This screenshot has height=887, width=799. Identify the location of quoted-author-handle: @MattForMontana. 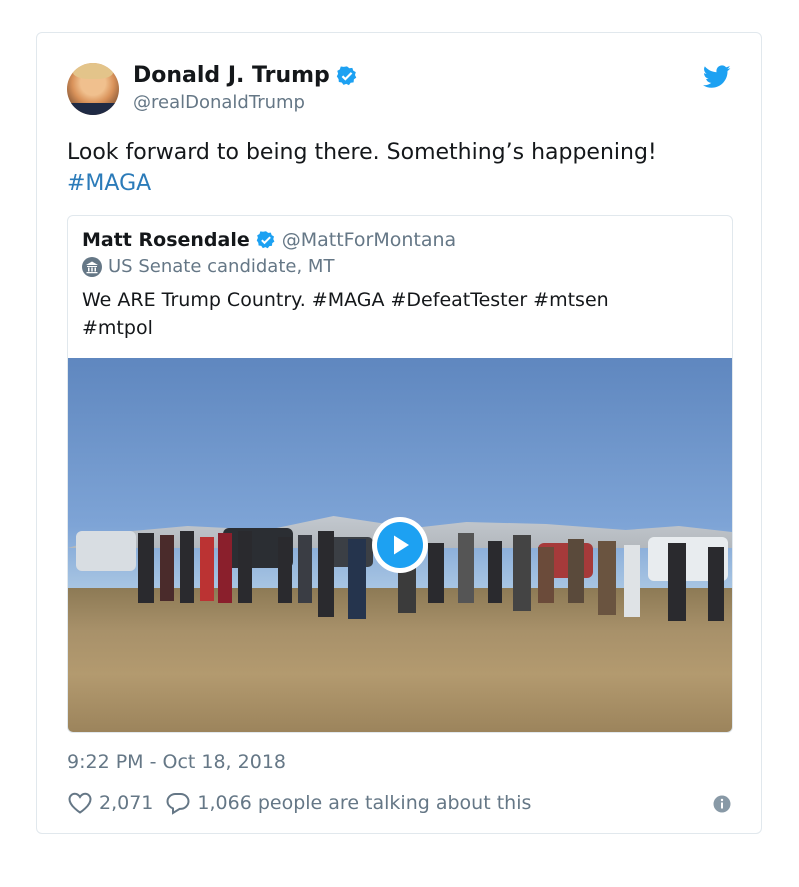
(369, 240).